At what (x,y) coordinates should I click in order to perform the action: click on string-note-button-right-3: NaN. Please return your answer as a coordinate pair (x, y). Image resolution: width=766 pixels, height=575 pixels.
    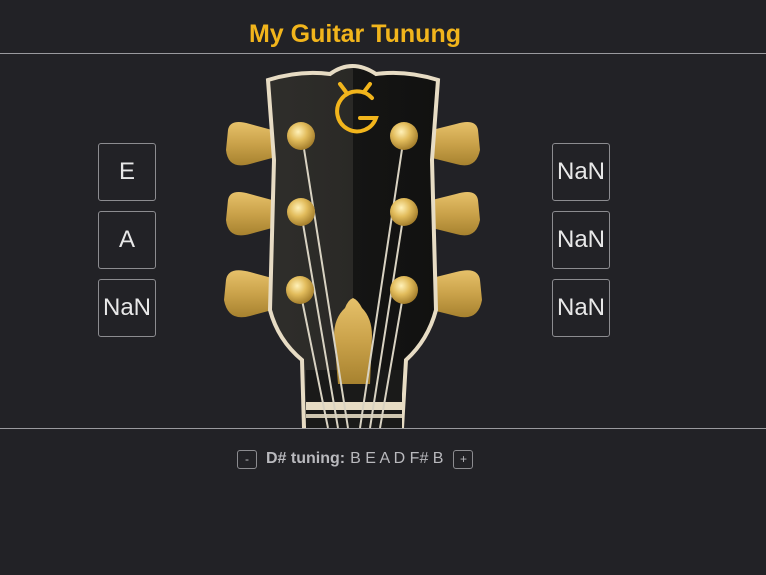
    Looking at the image, I should click on (581, 308).